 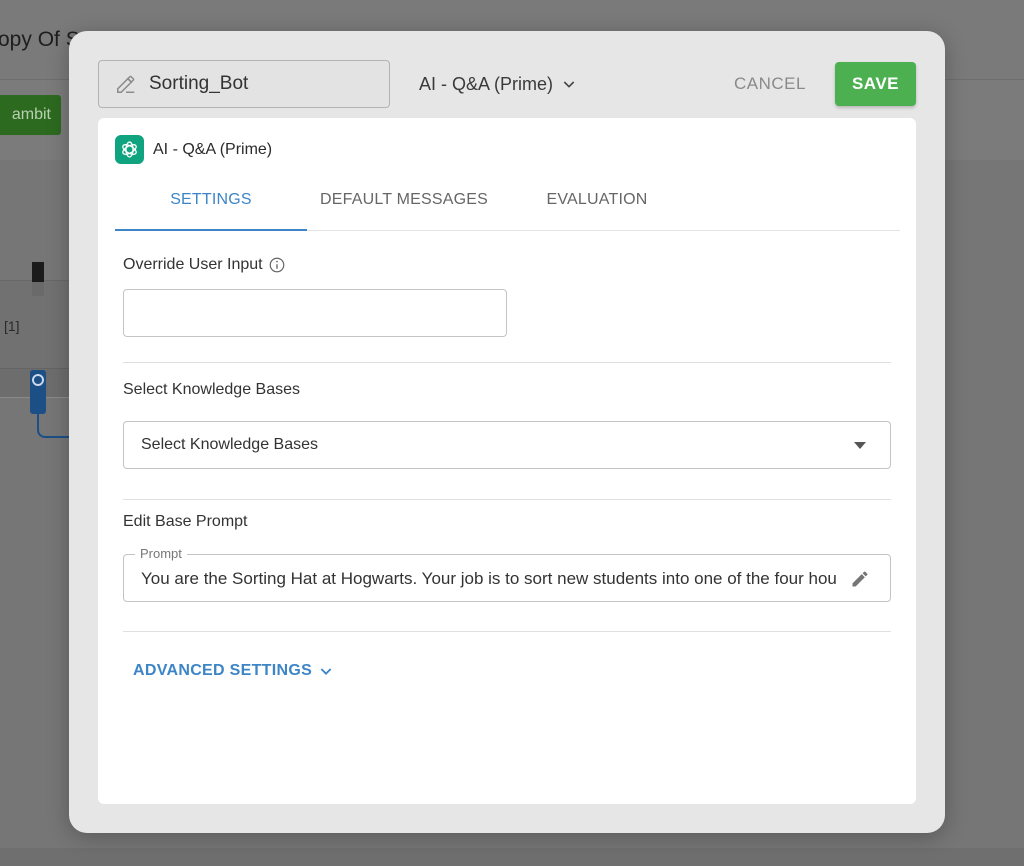 I want to click on model-select-label: AI - Q&A (Prime), so click(x=486, y=83).